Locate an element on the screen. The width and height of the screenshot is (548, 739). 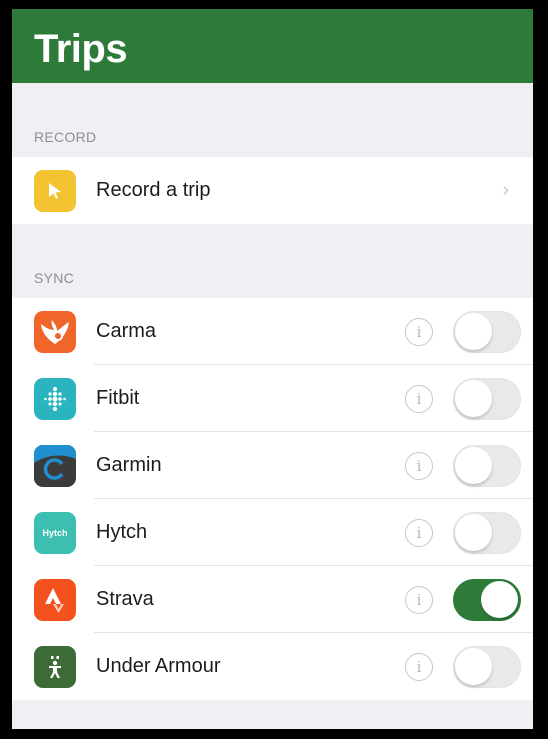
garmin-icon is located at coordinates (55, 465).